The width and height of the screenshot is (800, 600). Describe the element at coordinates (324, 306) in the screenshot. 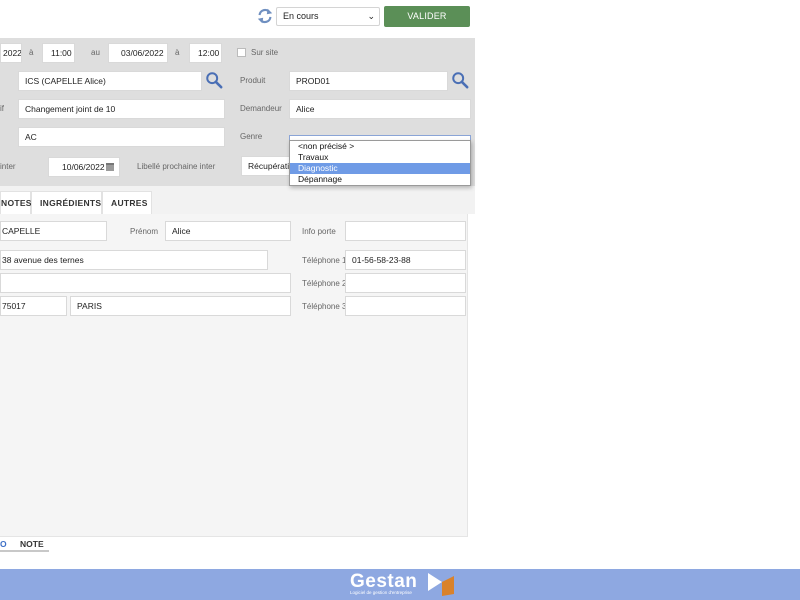

I see `tel3-label: Téléphone 3` at that location.